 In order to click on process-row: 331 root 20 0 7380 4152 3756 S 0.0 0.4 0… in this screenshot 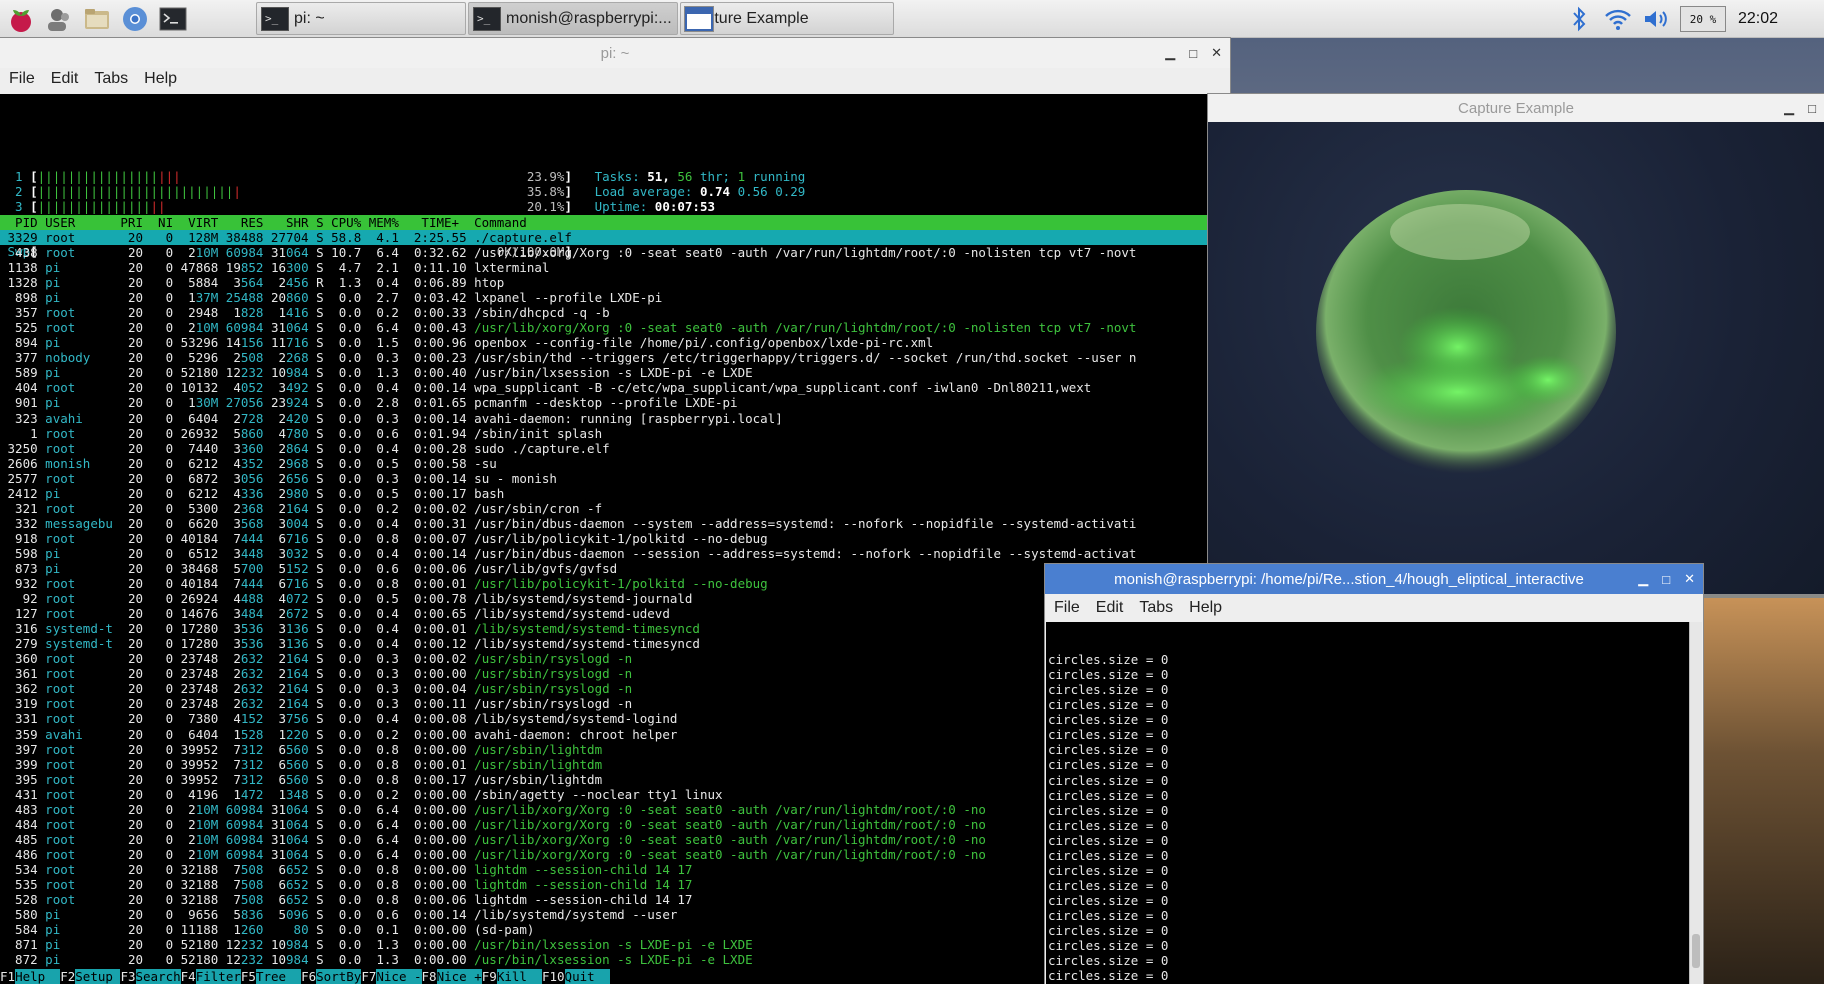, I will do `click(604, 718)`.